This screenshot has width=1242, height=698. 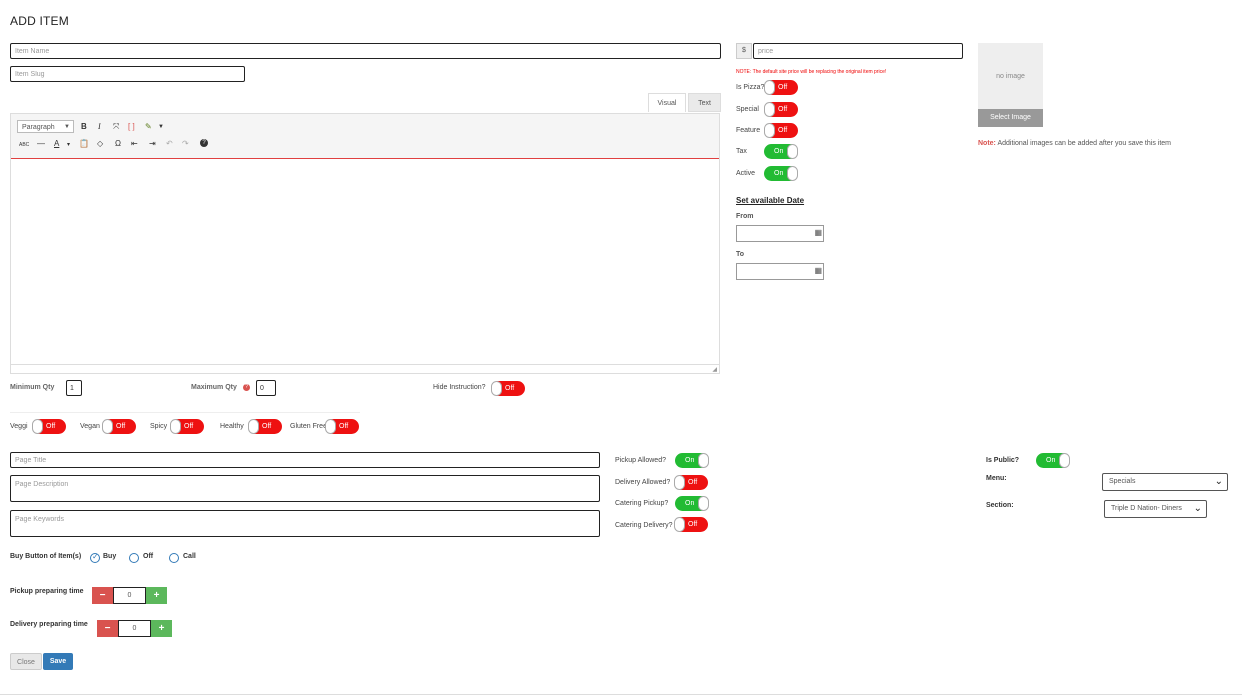 I want to click on clear-format-icon: ◇, so click(x=100, y=144).